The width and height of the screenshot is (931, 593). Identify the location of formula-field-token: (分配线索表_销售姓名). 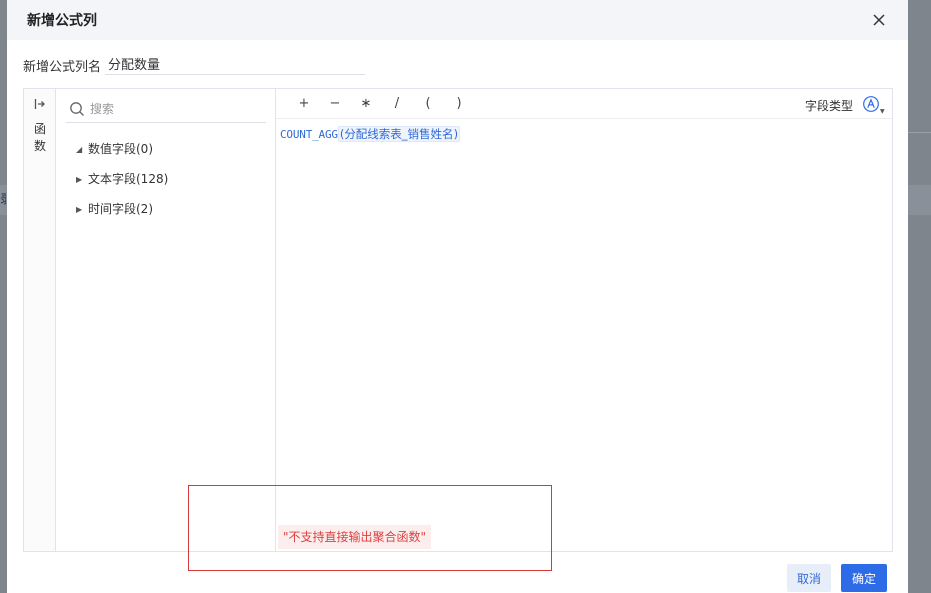
(399, 134).